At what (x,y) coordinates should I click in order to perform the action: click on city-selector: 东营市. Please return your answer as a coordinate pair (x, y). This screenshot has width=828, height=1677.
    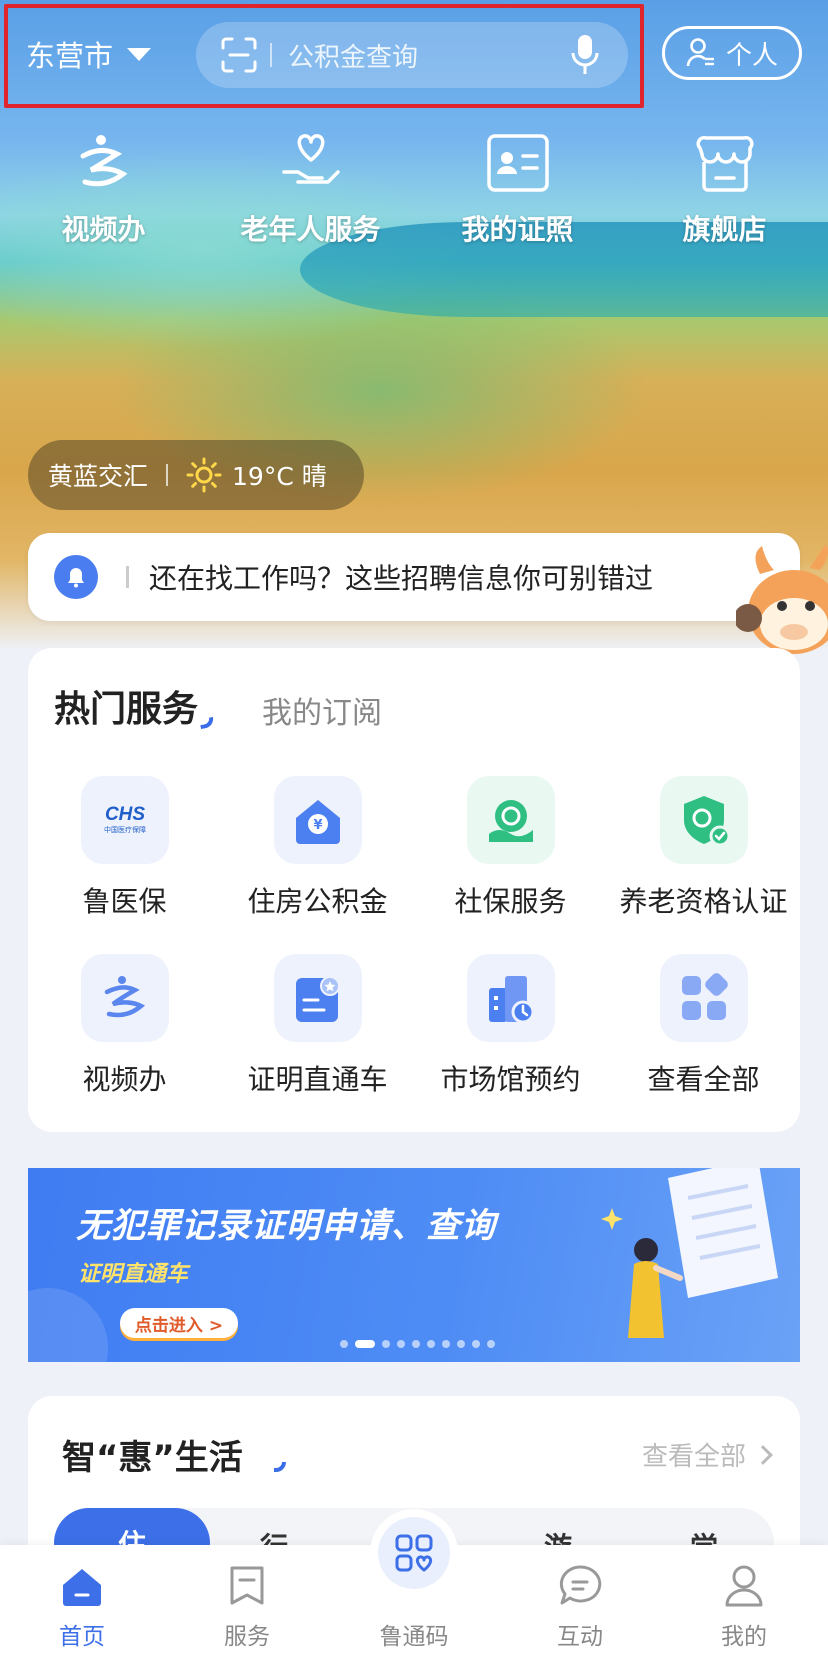
    Looking at the image, I should click on (89, 54).